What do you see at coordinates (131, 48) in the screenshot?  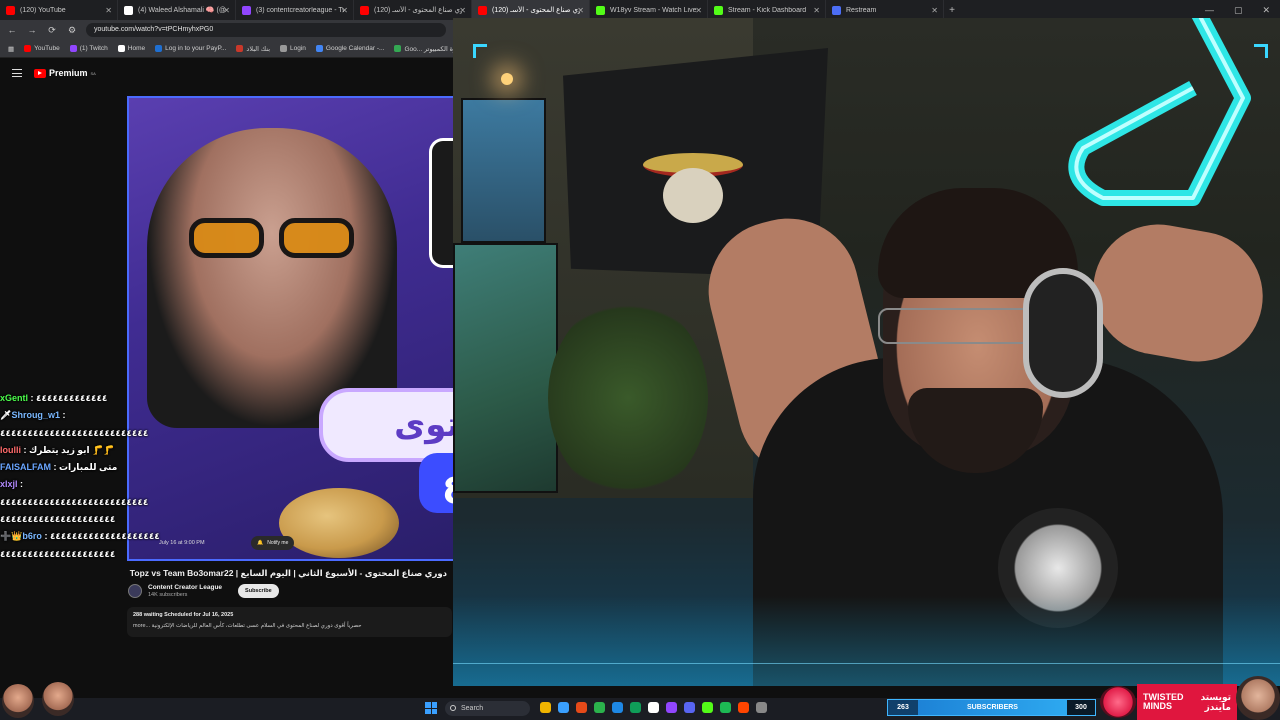 I see `bookmark-item: Home` at bounding box center [131, 48].